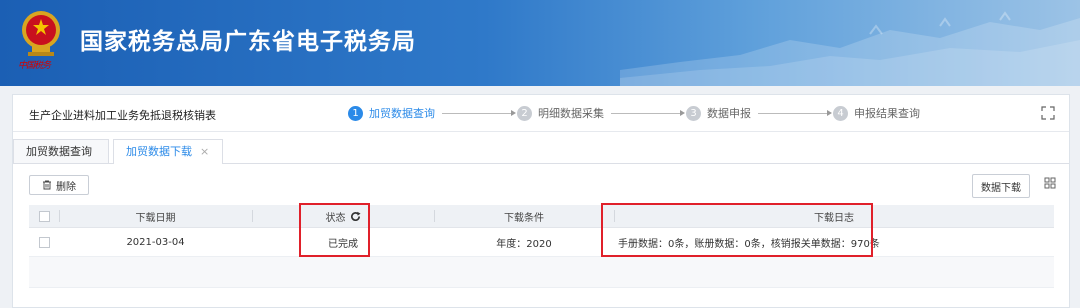 This screenshot has height=308, width=1080. Describe the element at coordinates (850, 48) in the screenshot. I see `great-wall-decoration` at that location.